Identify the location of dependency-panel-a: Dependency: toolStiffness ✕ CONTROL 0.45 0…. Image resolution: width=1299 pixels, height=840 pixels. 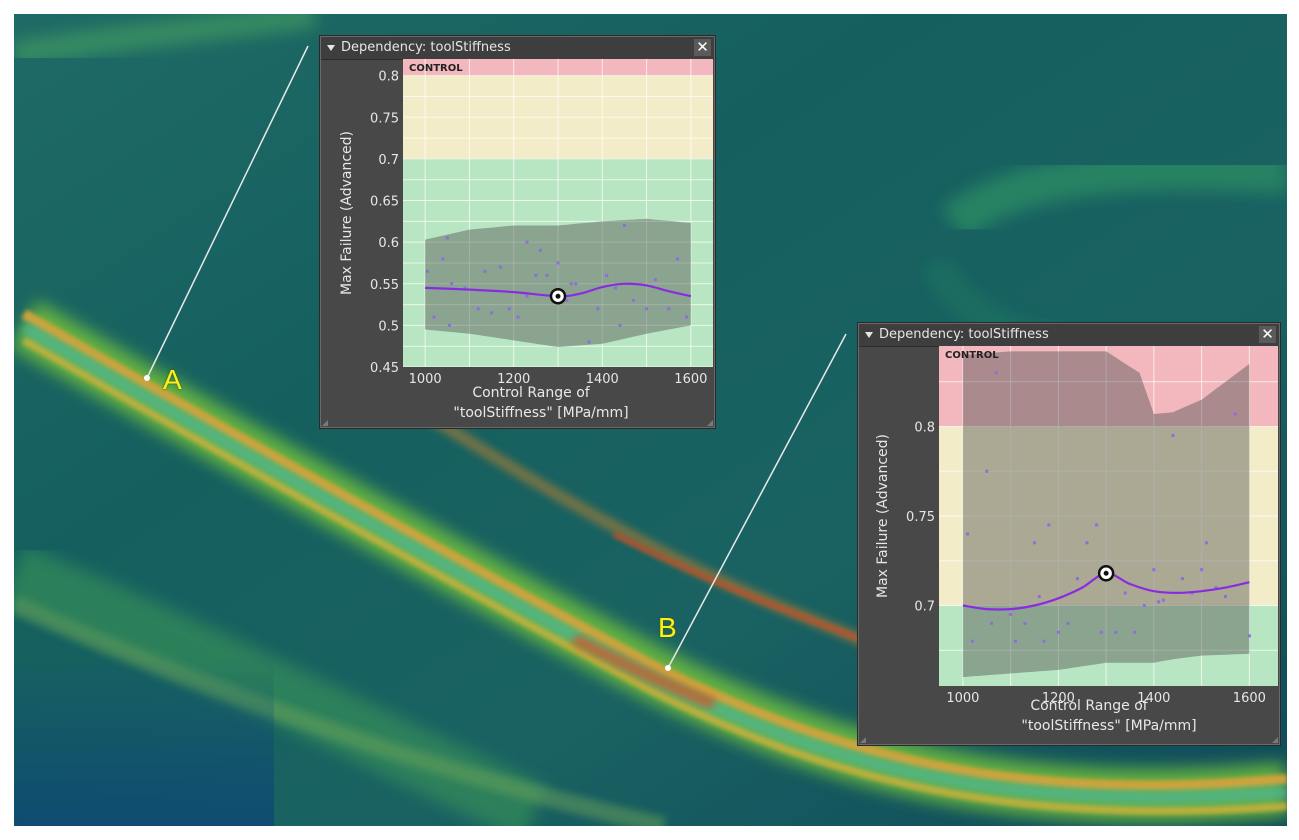
(517, 232).